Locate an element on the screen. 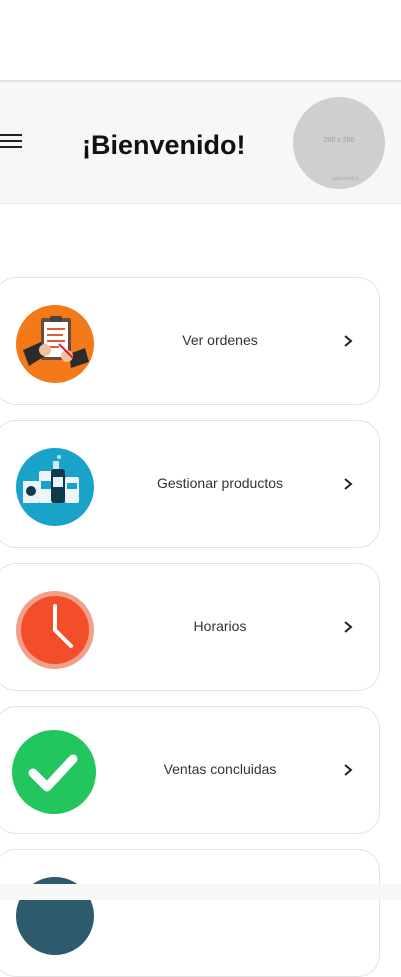 The height and width of the screenshot is (977, 401). clock-icon is located at coordinates (55, 630).